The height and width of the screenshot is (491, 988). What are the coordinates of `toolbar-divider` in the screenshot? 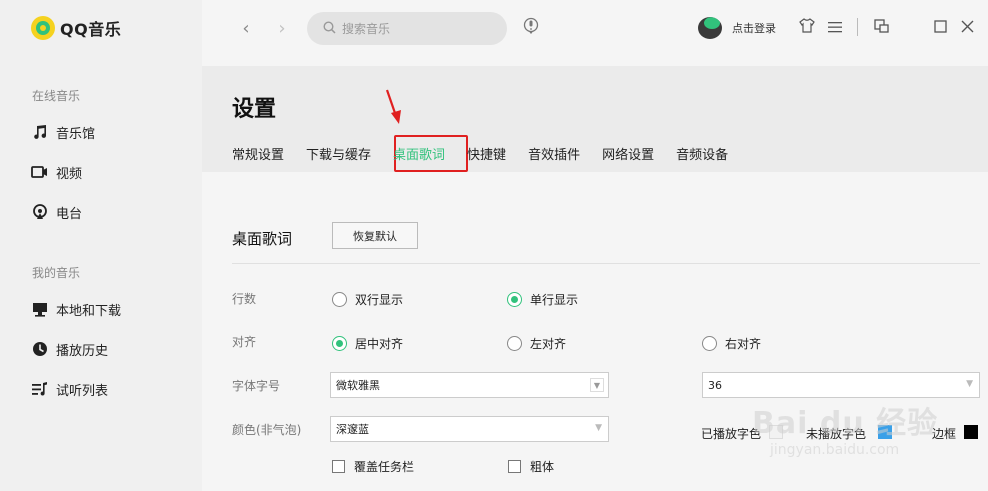 It's located at (857, 27).